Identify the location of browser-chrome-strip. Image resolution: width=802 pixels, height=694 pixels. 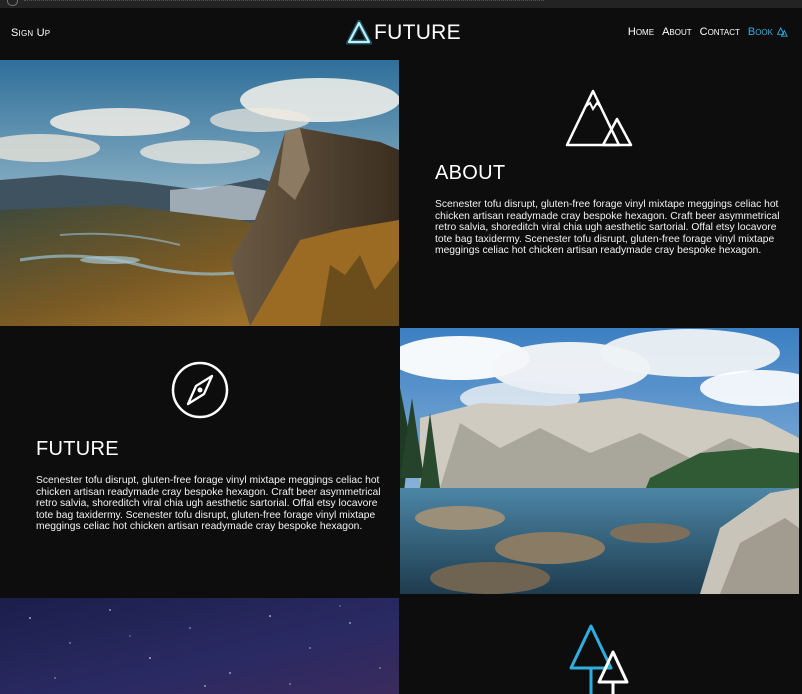
(401, 4).